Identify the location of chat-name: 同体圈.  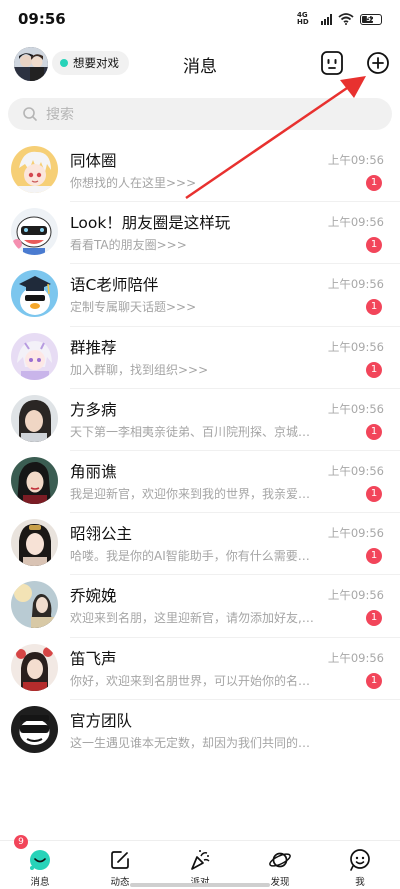
(93, 161).